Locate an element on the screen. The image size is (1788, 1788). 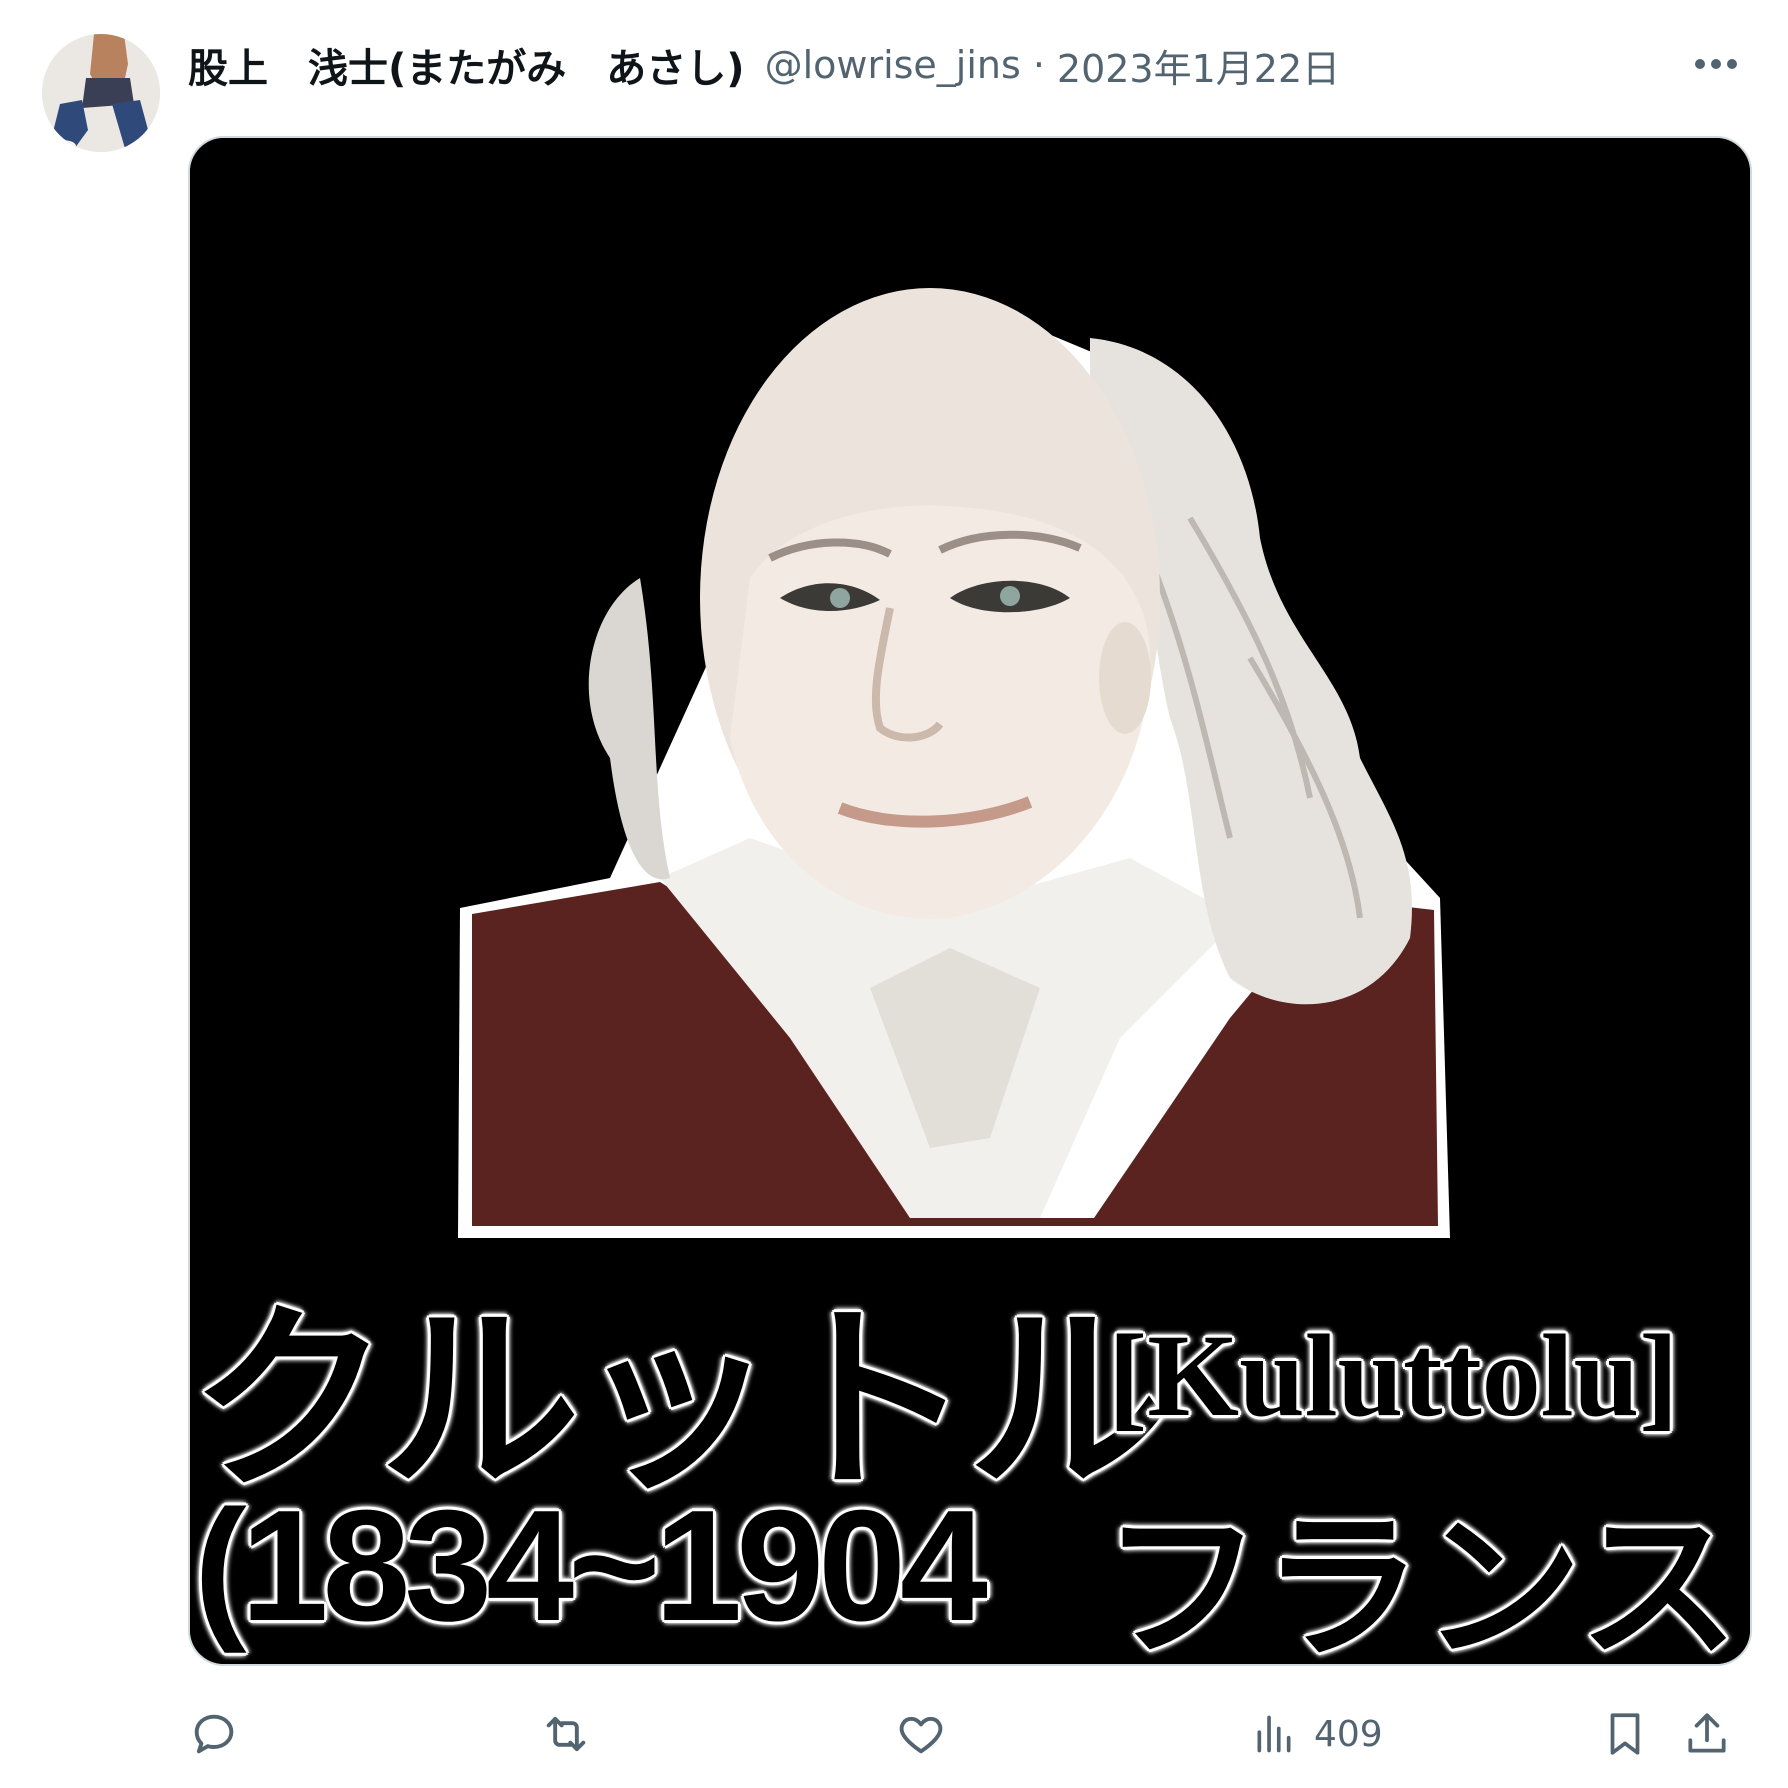
reply-button is located at coordinates (214, 1734).